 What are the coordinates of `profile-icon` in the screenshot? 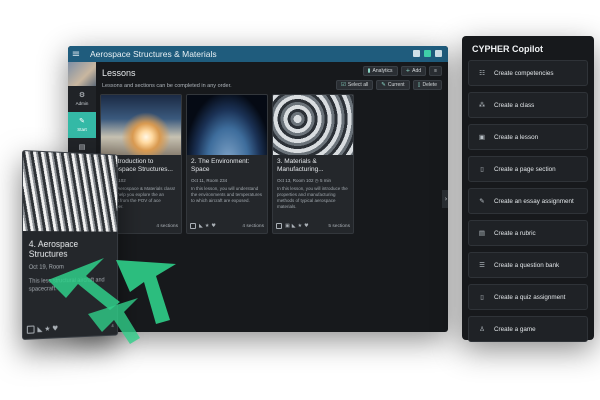 It's located at (438, 53).